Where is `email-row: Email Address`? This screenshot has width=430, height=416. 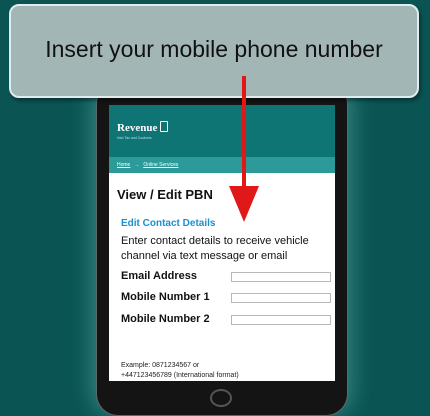 email-row: Email Address is located at coordinates (226, 277).